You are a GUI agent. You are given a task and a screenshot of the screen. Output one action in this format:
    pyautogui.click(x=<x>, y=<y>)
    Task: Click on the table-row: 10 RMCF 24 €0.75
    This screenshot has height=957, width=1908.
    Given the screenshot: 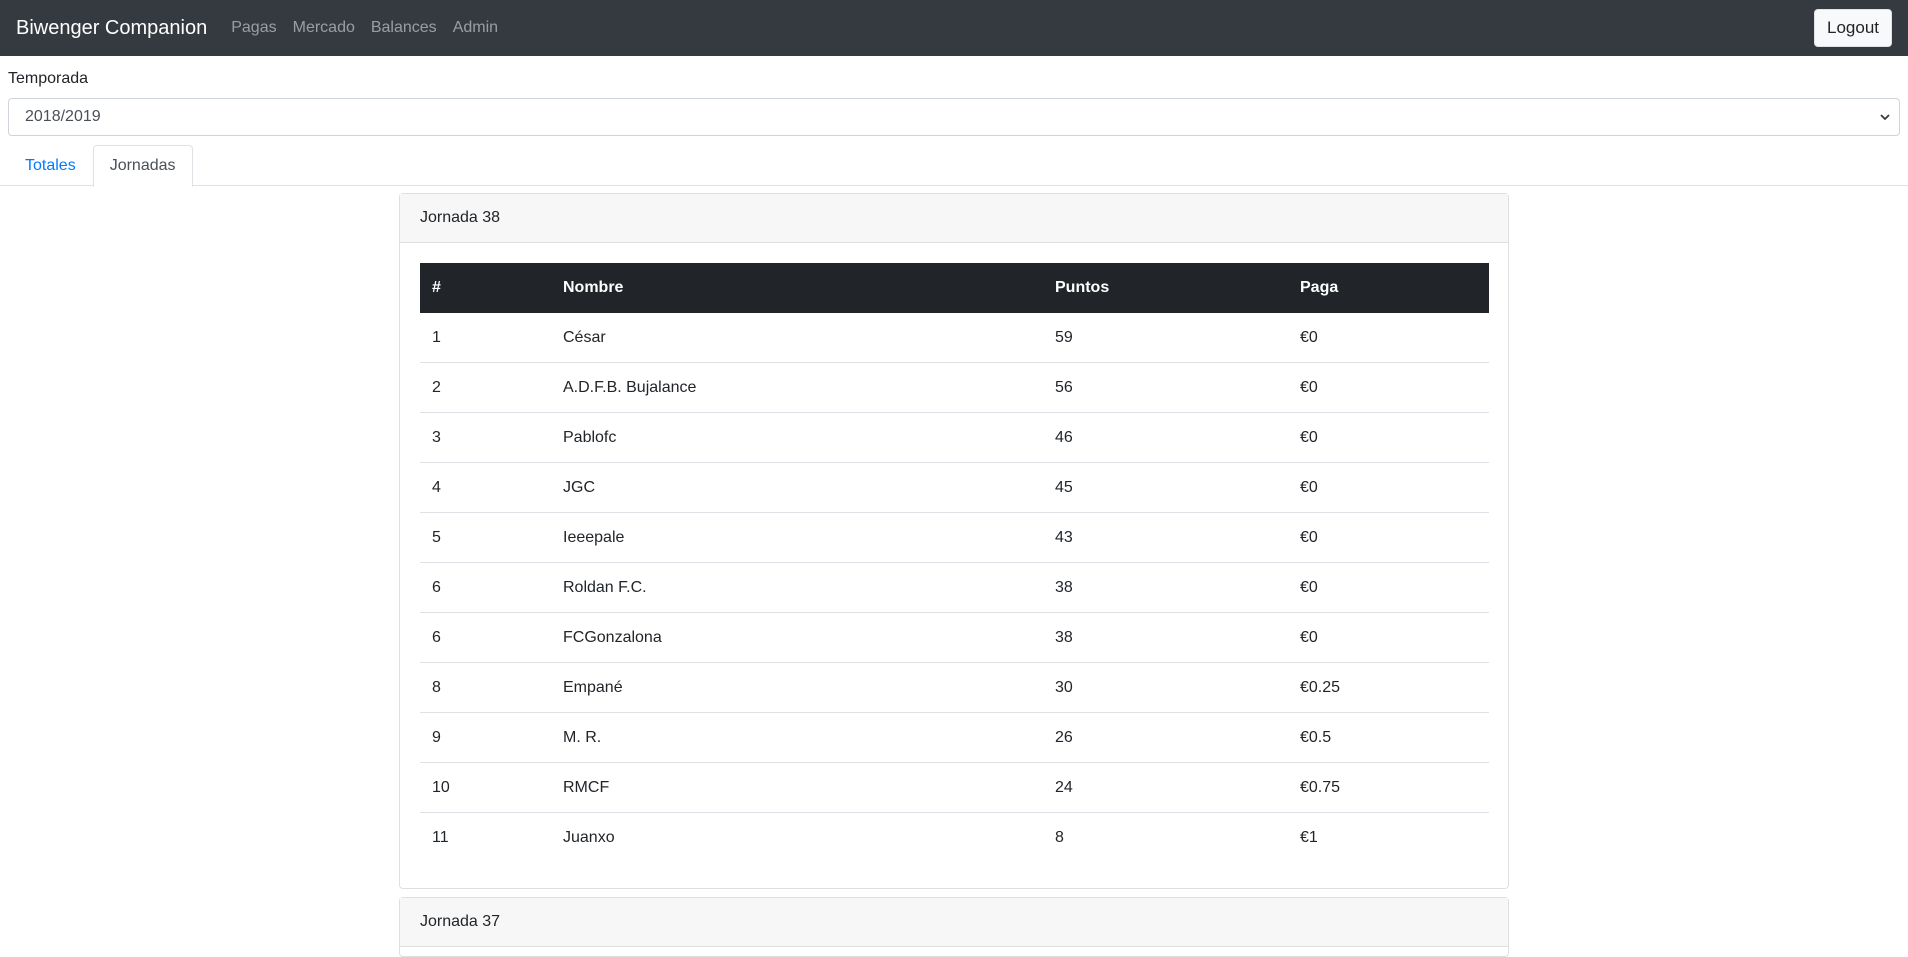 What is the action you would take?
    pyautogui.click(x=954, y=787)
    